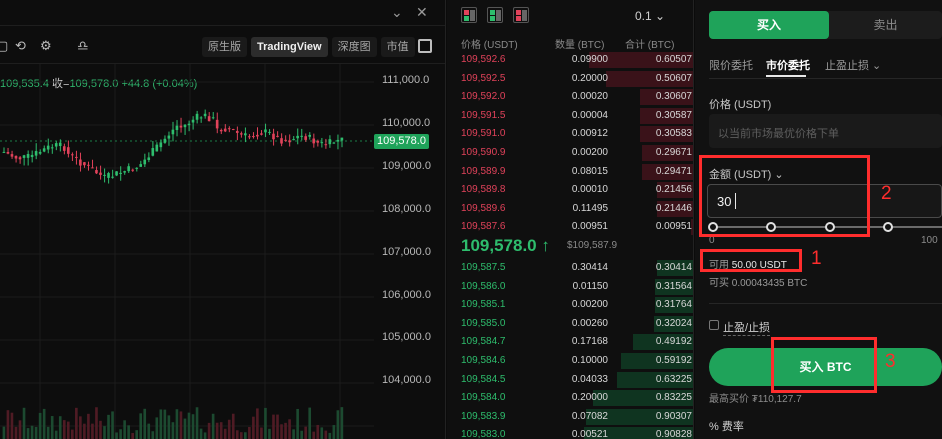 The height and width of the screenshot is (439, 942). I want to click on slider-max-label: 100, so click(929, 240).